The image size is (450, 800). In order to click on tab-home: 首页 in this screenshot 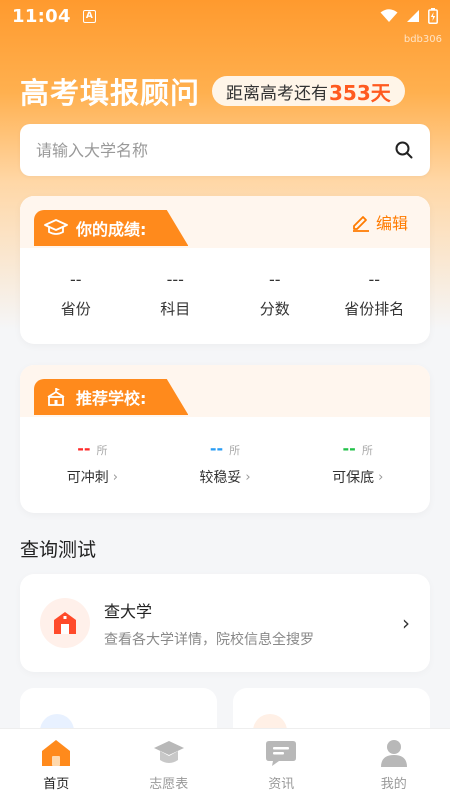, I will do `click(56, 764)`.